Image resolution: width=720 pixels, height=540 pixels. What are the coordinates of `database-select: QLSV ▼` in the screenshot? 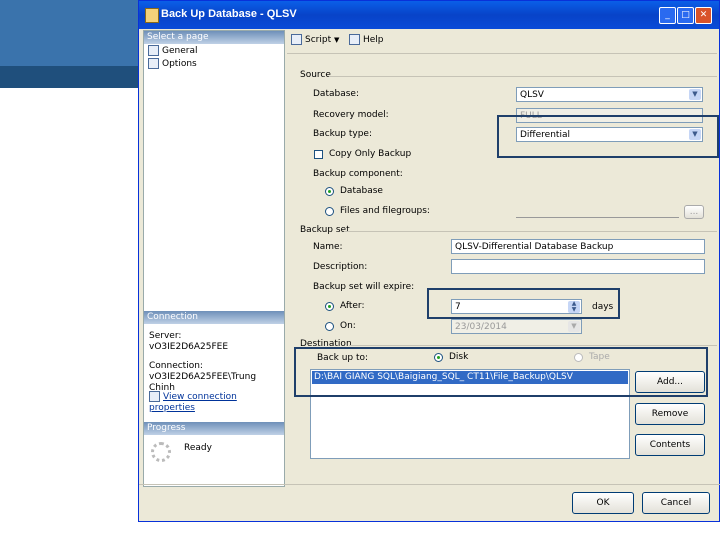 It's located at (609, 94).